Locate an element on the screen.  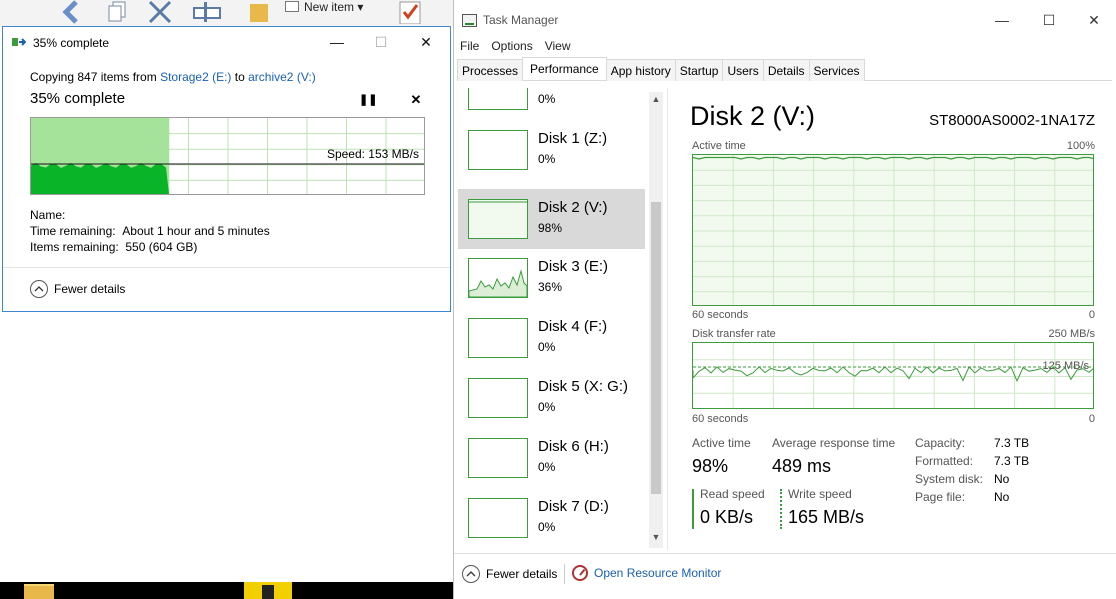
speed-fill is located at coordinates (100, 178).